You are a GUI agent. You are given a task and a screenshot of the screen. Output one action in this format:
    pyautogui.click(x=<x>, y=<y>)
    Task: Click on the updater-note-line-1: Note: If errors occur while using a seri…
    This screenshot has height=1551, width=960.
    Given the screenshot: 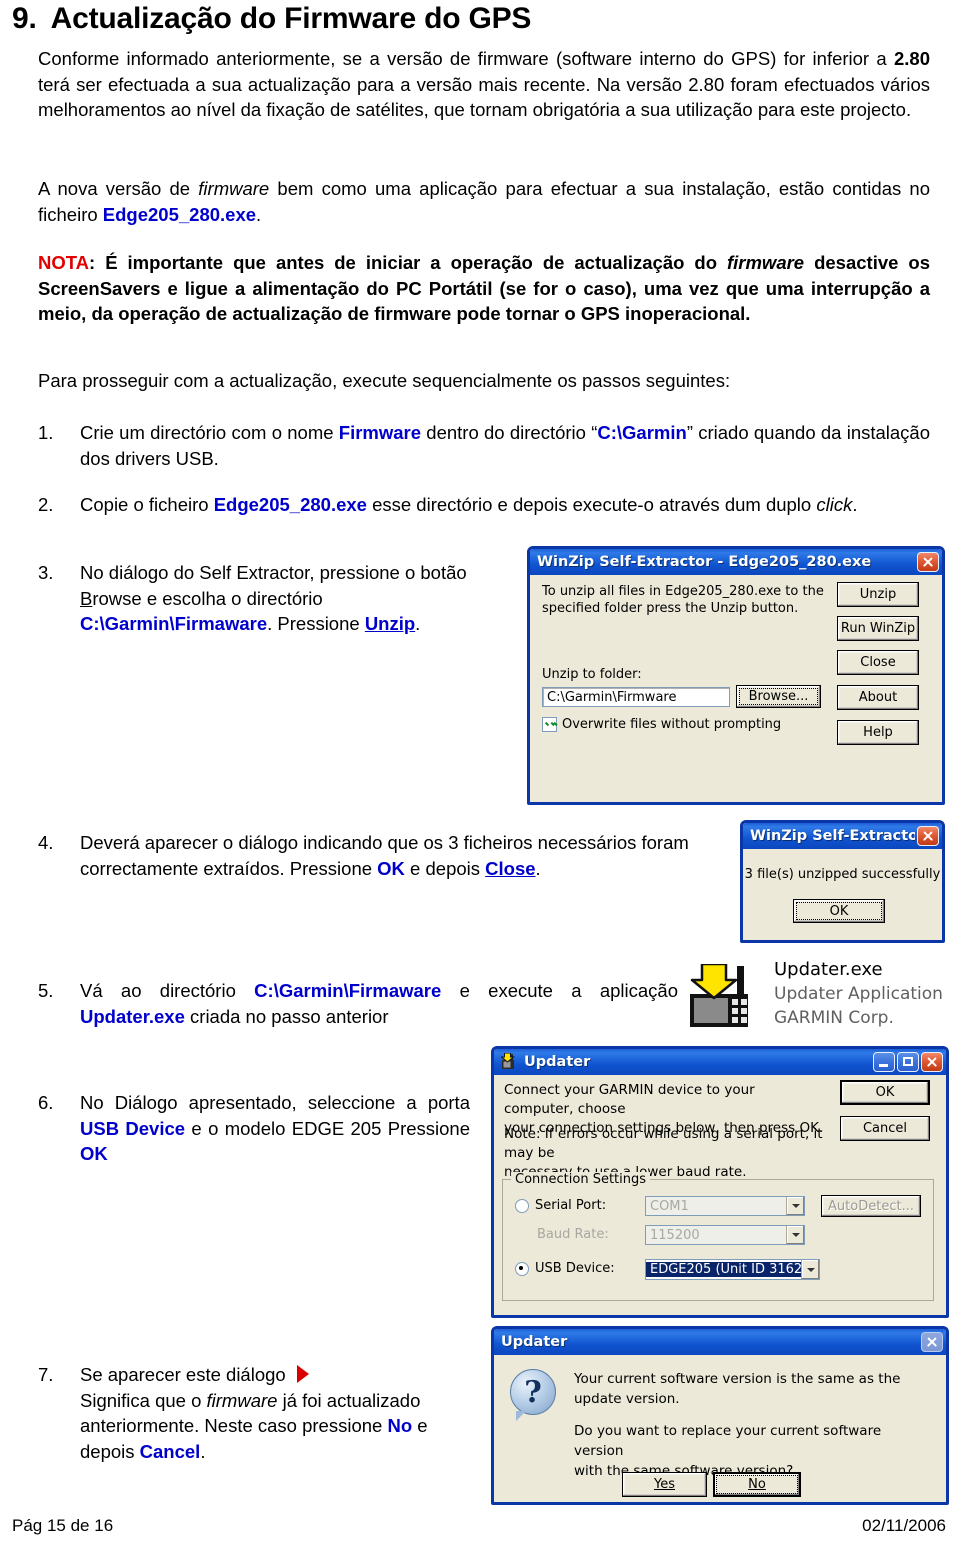 What is the action you would take?
    pyautogui.click(x=663, y=1143)
    